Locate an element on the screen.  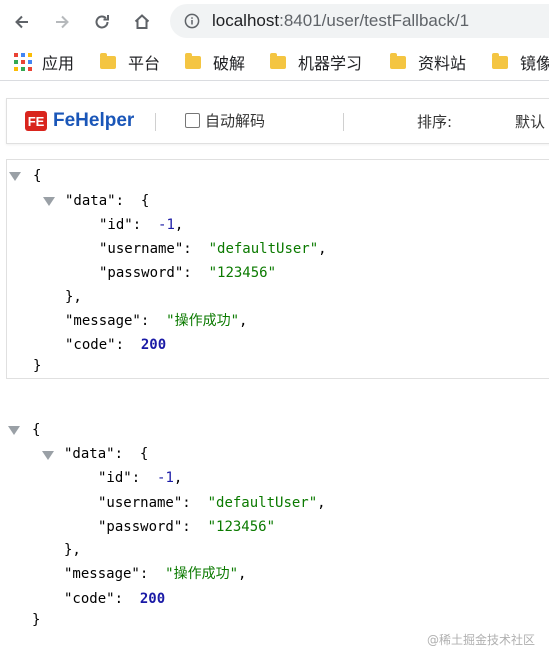
reload-button is located at coordinates (102, 22).